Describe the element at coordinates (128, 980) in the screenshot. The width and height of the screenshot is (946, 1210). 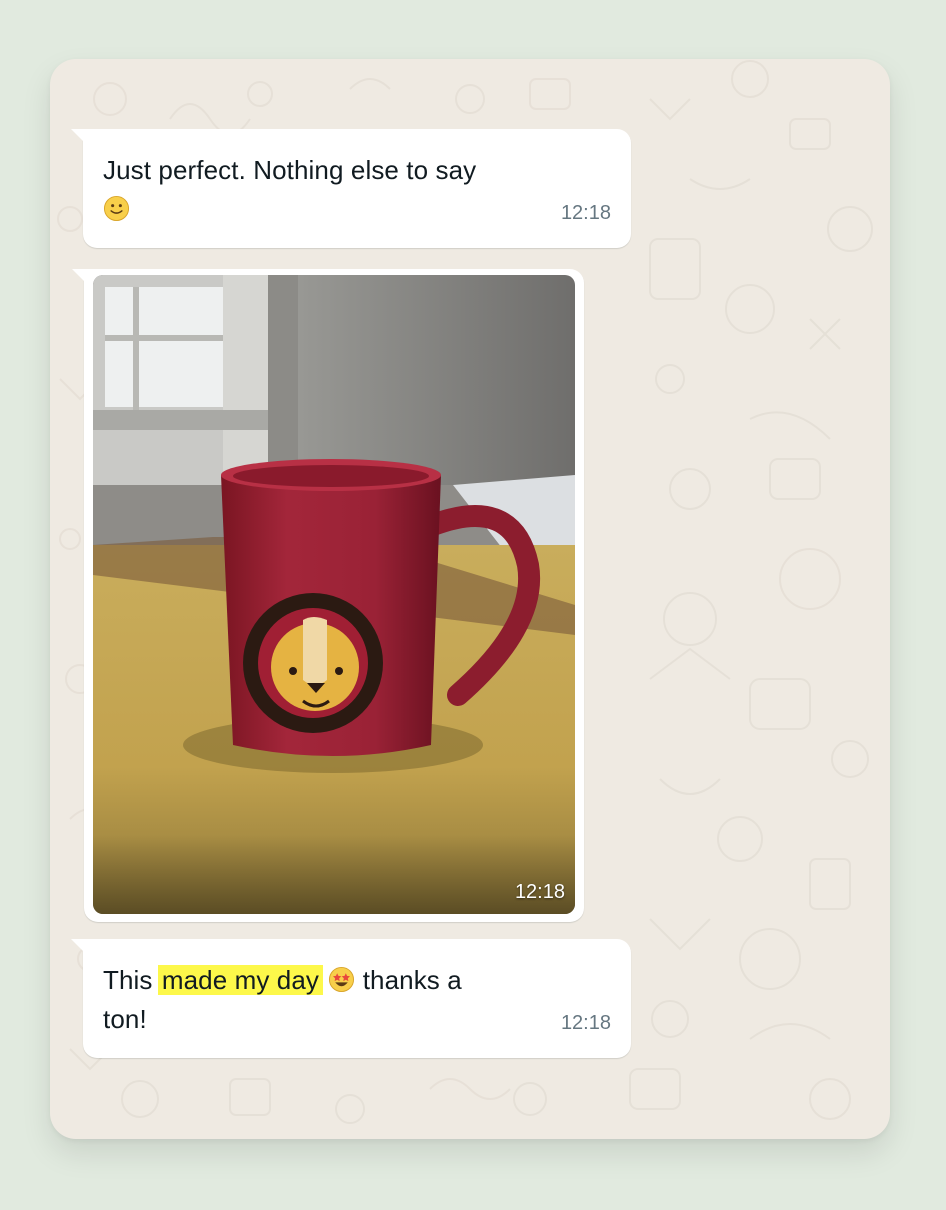
I see `message-text-start: This` at that location.